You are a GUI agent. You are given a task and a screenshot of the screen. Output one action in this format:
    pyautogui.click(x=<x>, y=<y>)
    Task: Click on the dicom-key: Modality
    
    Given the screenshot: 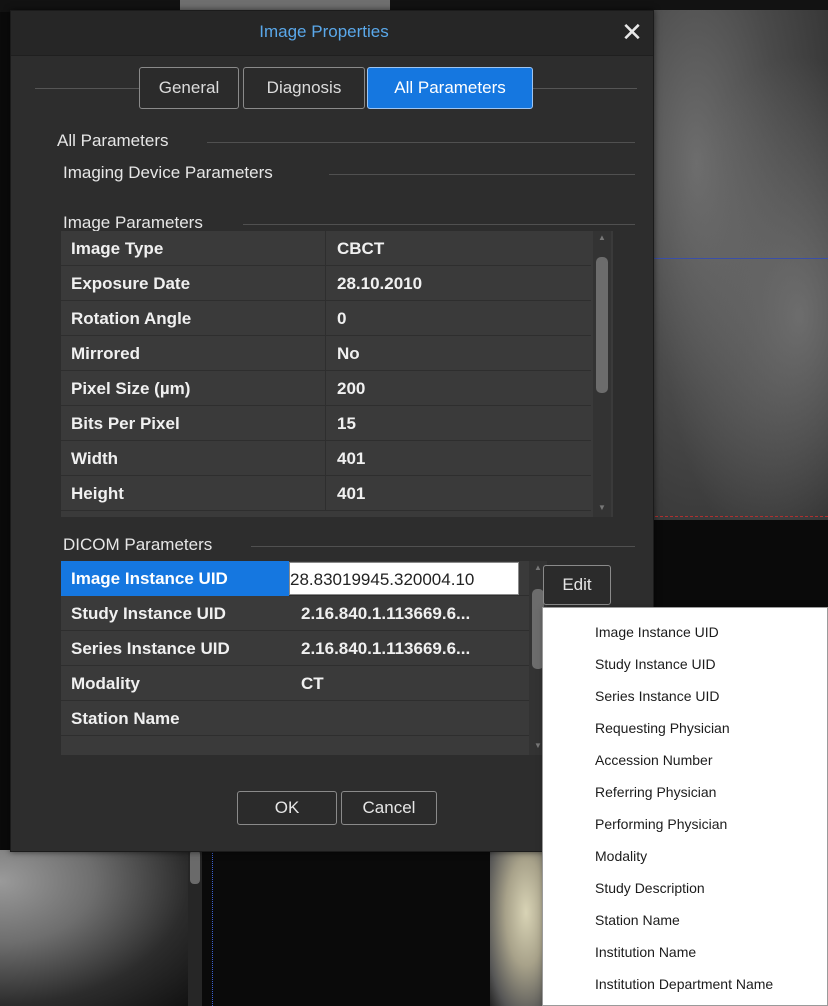 What is the action you would take?
    pyautogui.click(x=105, y=683)
    